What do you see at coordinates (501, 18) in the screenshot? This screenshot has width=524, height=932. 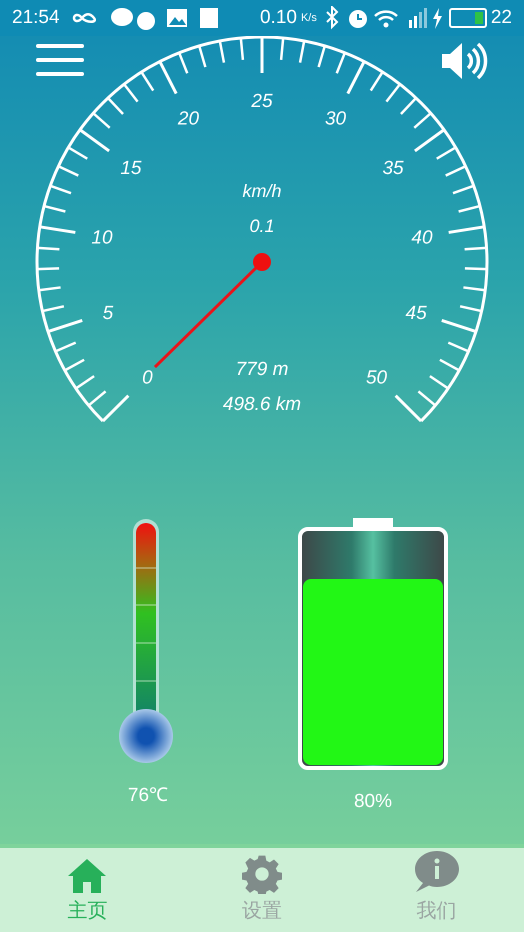 I see `battery-percentage: 22` at bounding box center [501, 18].